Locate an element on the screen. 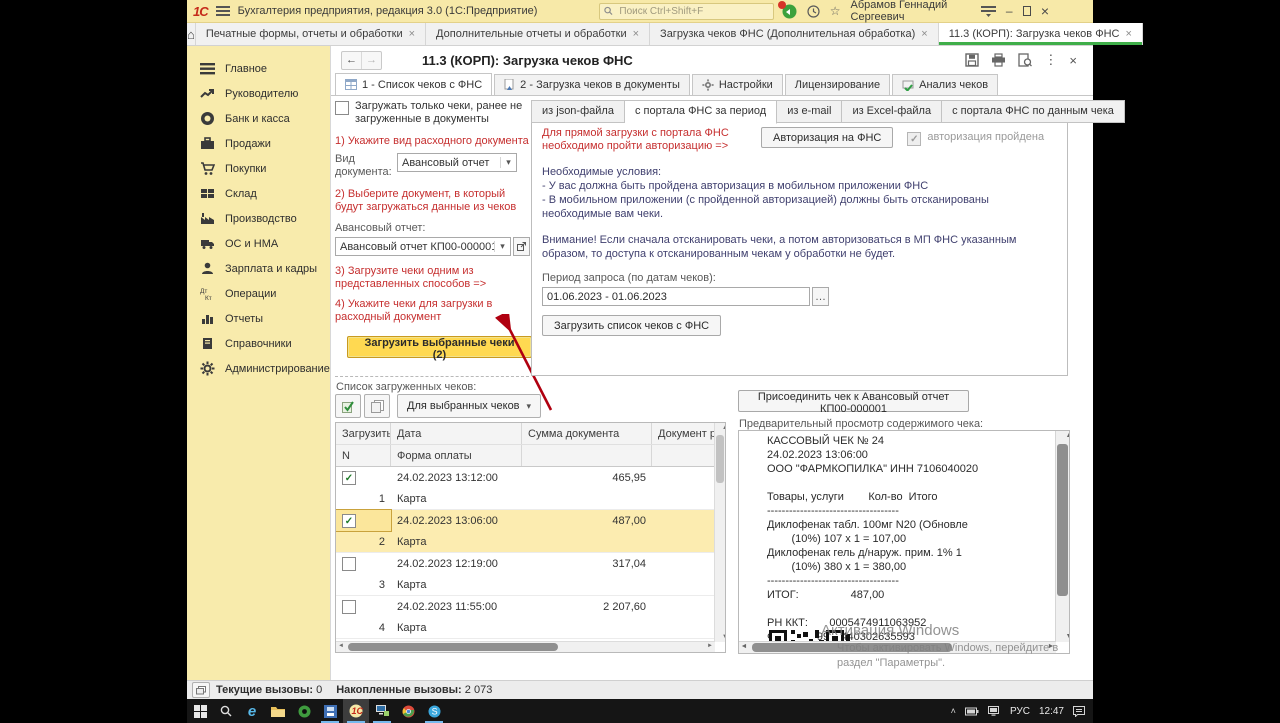  fns-auth-button: Авторизация на ФНС is located at coordinates (827, 137).